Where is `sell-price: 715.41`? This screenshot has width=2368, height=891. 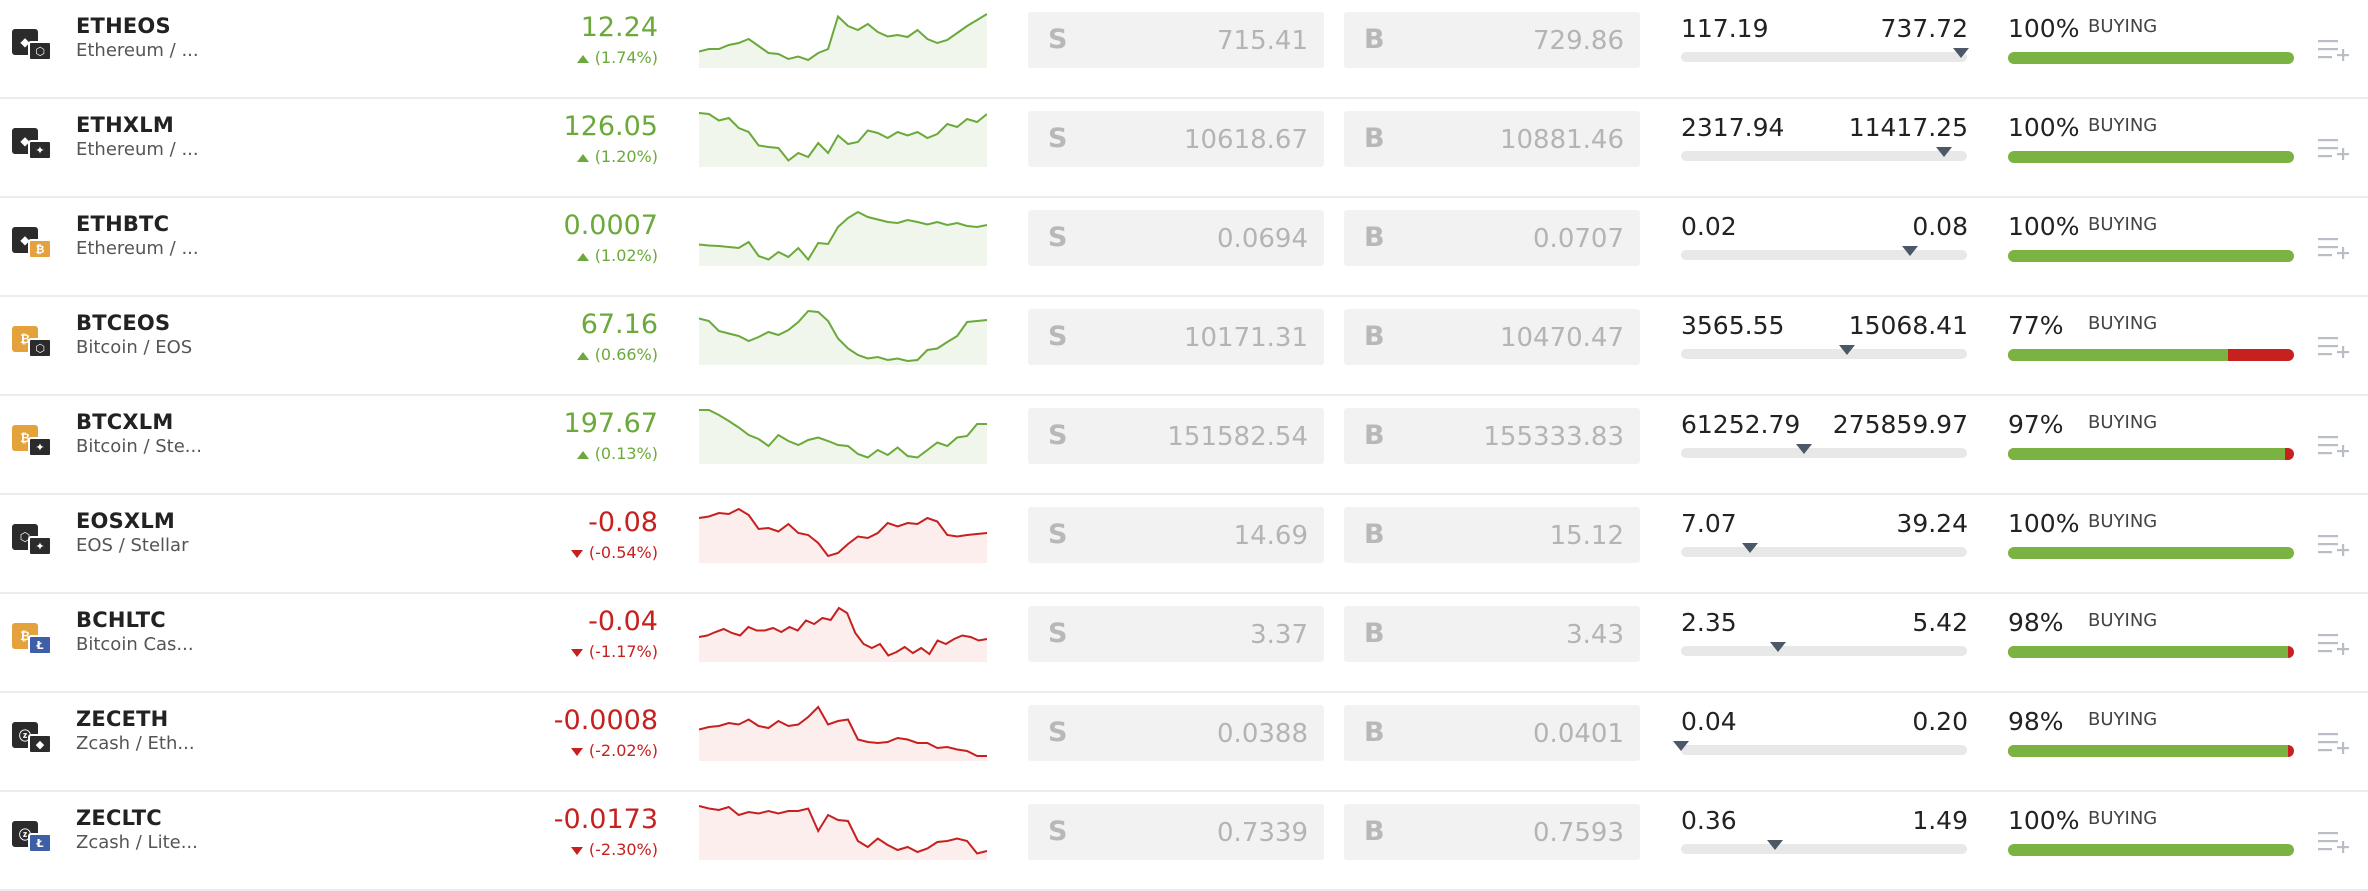
sell-price: 715.41 is located at coordinates (1262, 41).